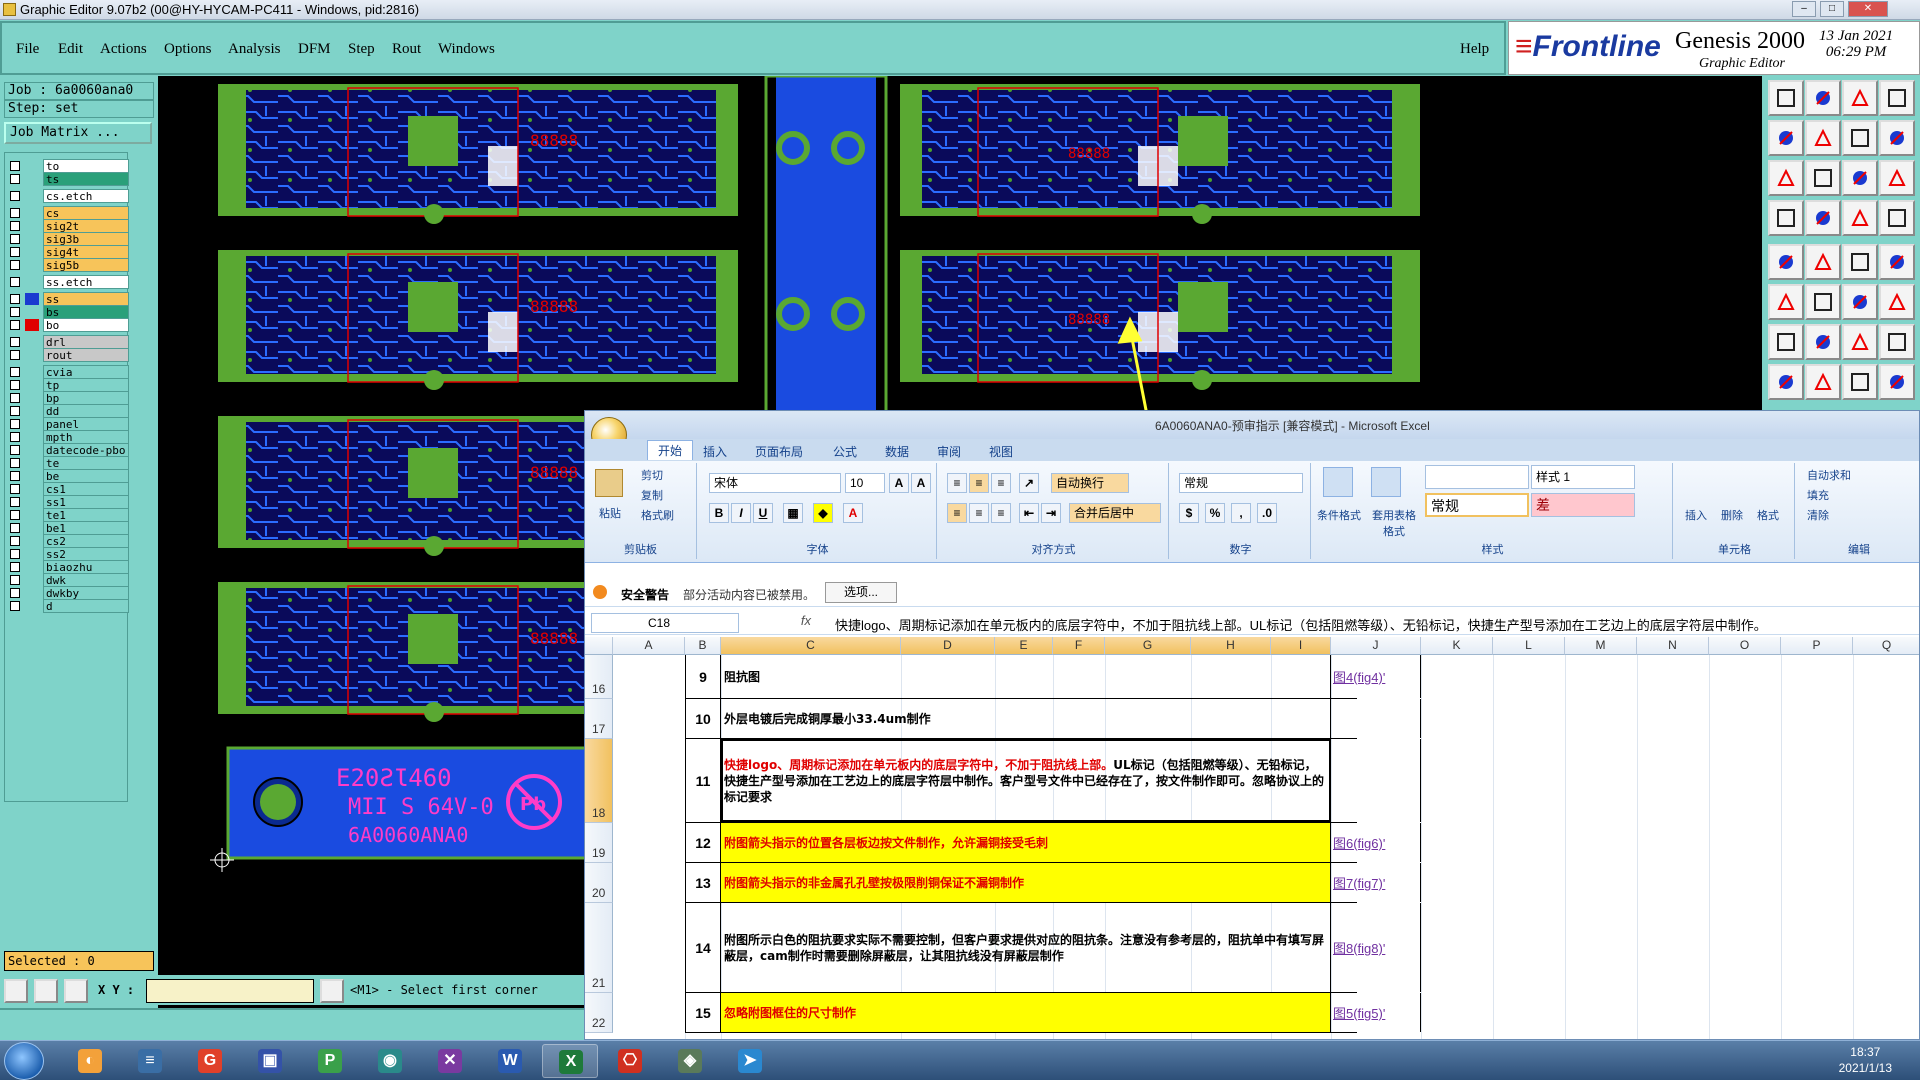  I want to click on align-middle-icon: ≡, so click(979, 483).